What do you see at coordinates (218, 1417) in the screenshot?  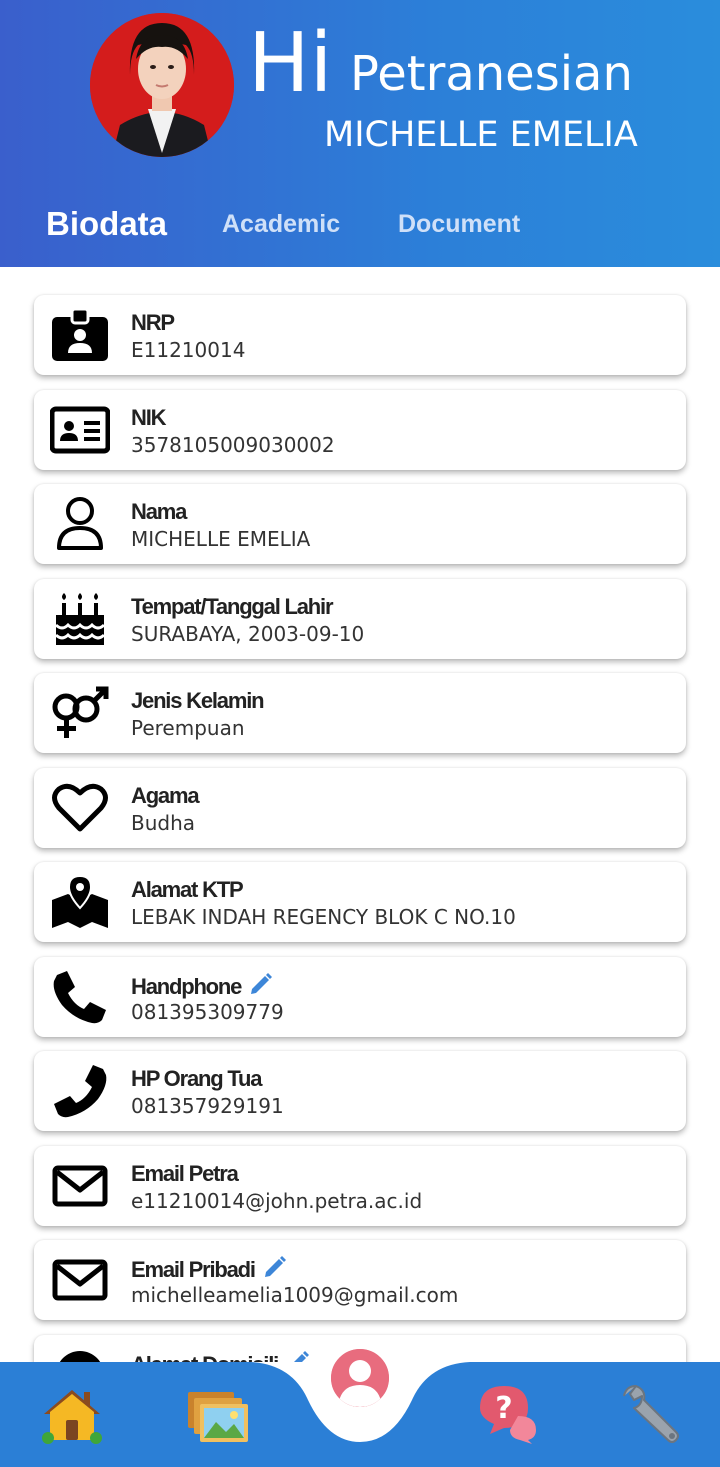 I see `gallery-icon` at bounding box center [218, 1417].